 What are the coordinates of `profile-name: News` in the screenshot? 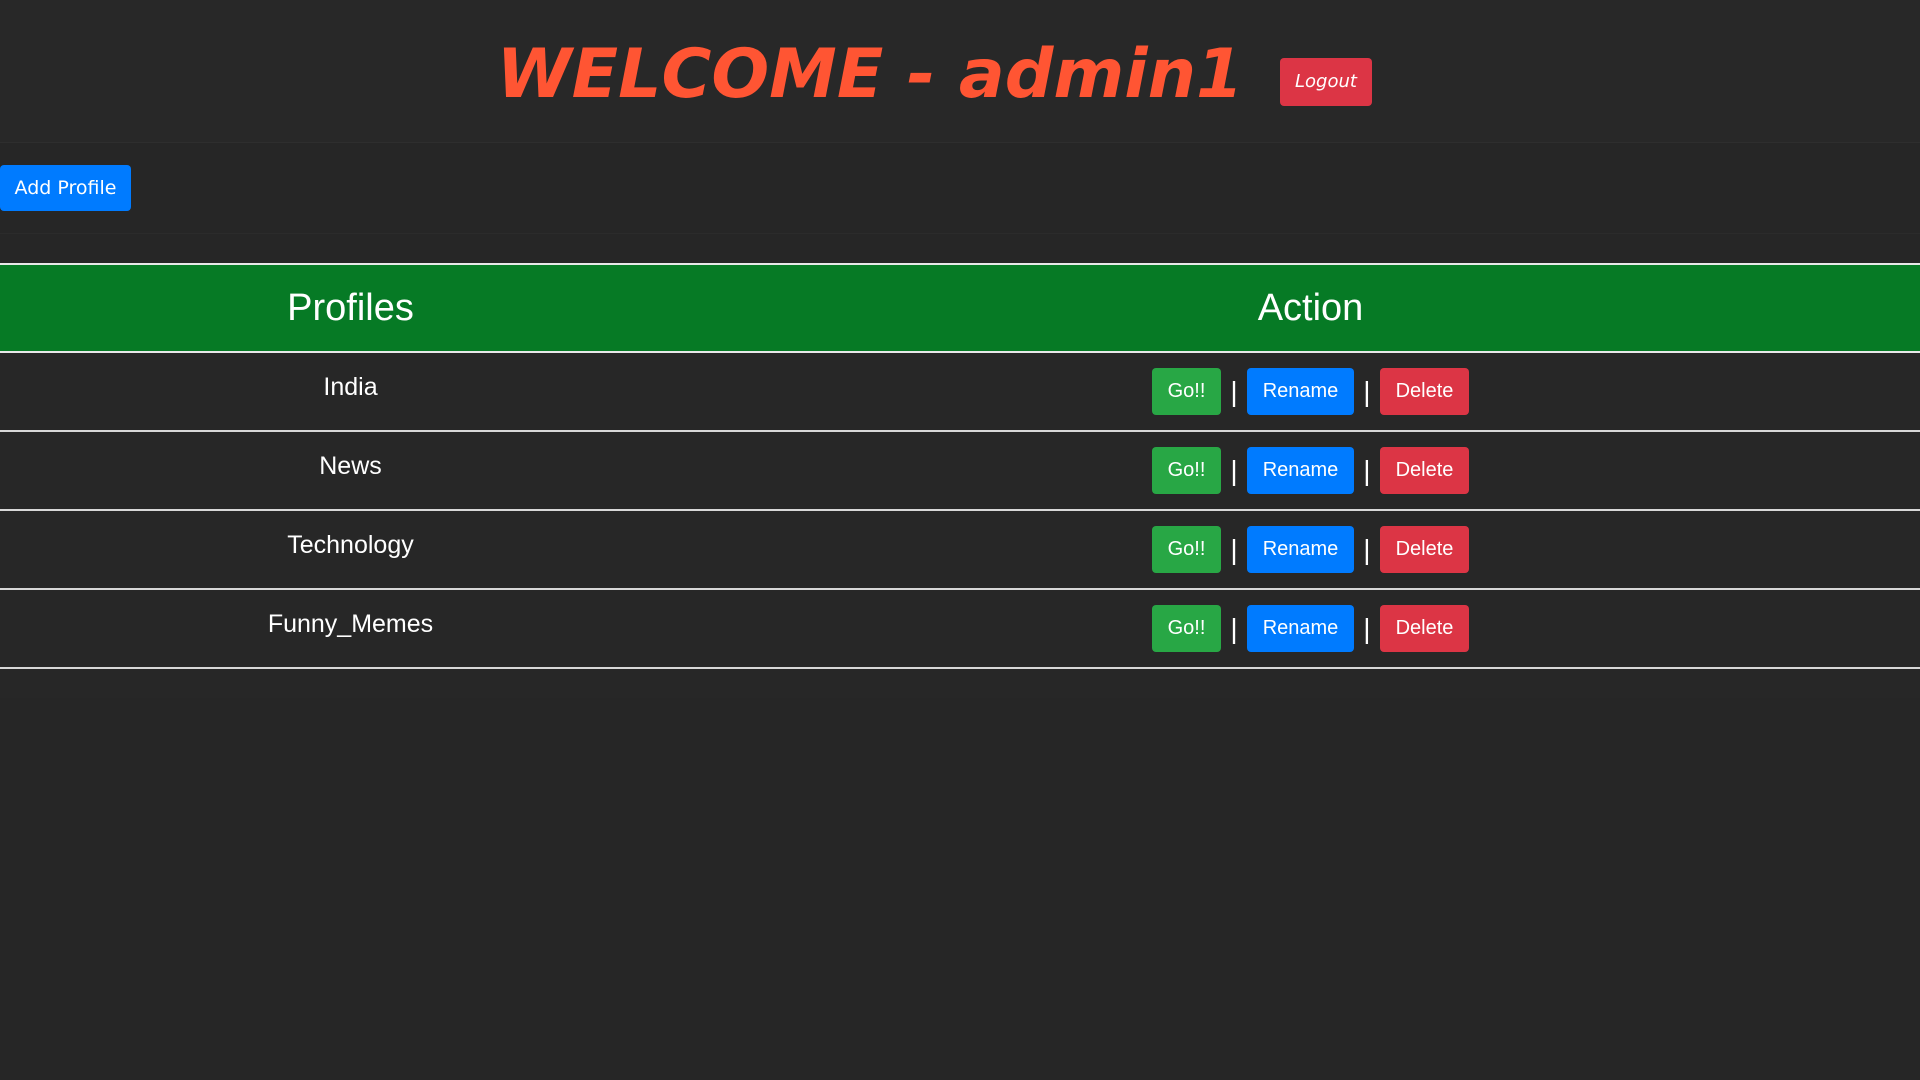 It's located at (350, 466).